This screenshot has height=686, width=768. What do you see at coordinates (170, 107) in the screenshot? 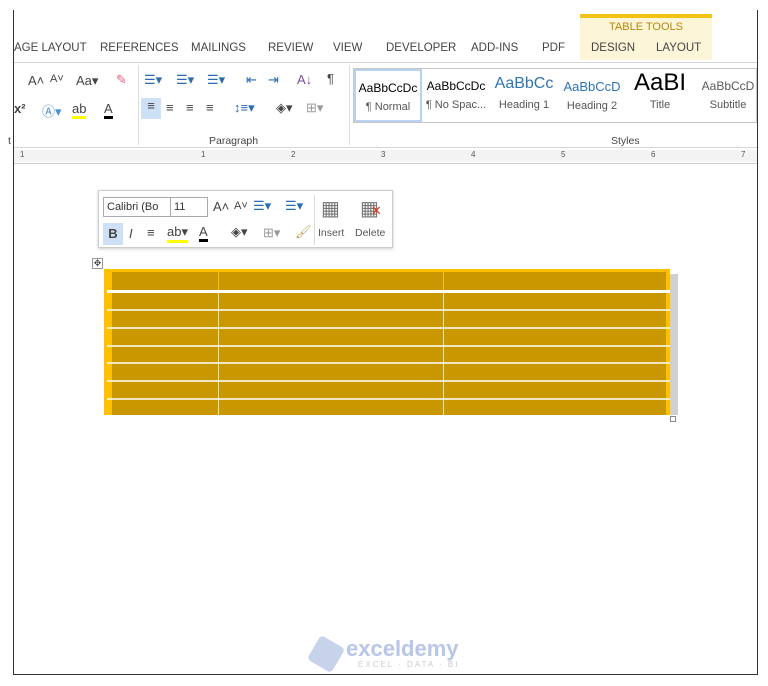
I see `align-center-icon: ≡` at bounding box center [170, 107].